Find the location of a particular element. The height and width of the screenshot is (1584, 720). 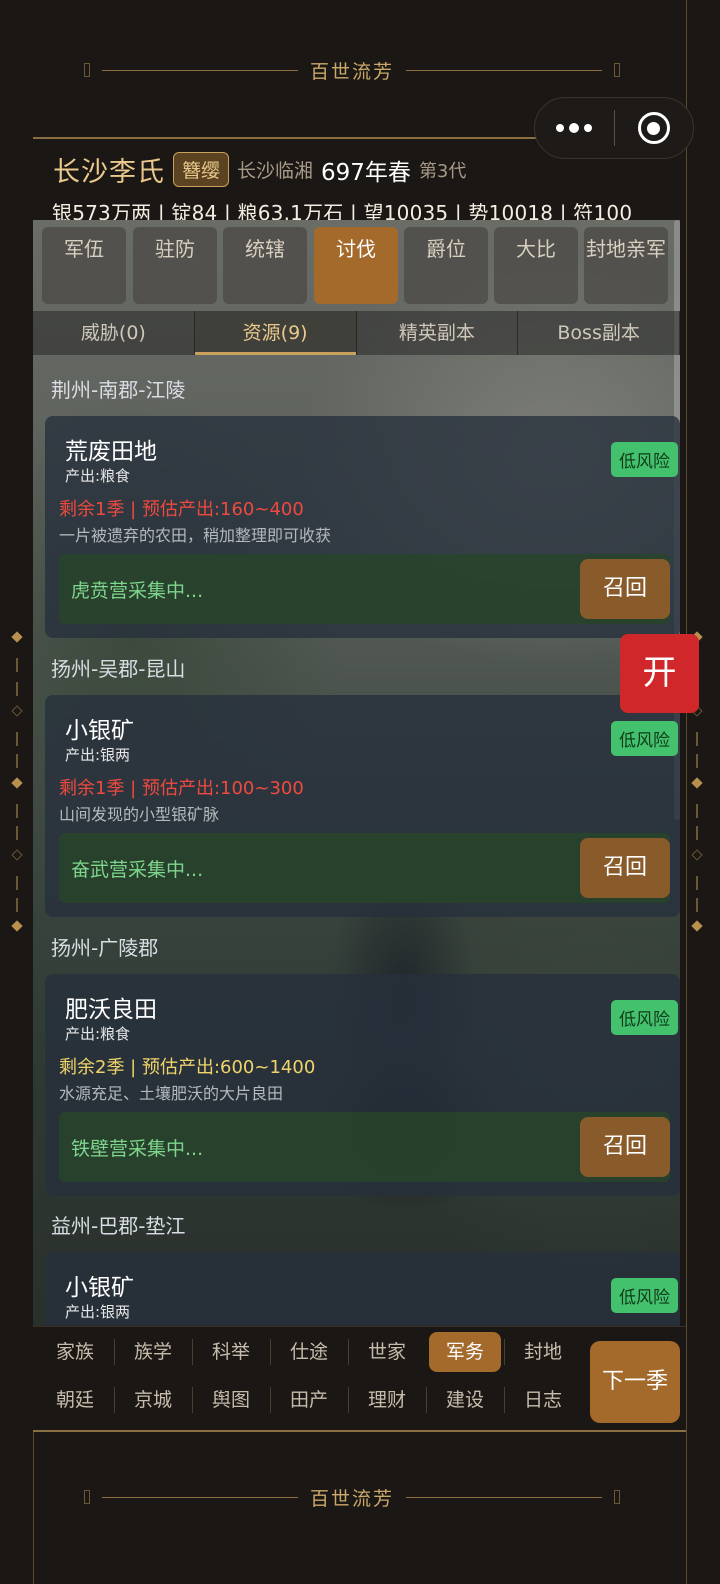

footer-rule-right is located at coordinates (504, 1497).